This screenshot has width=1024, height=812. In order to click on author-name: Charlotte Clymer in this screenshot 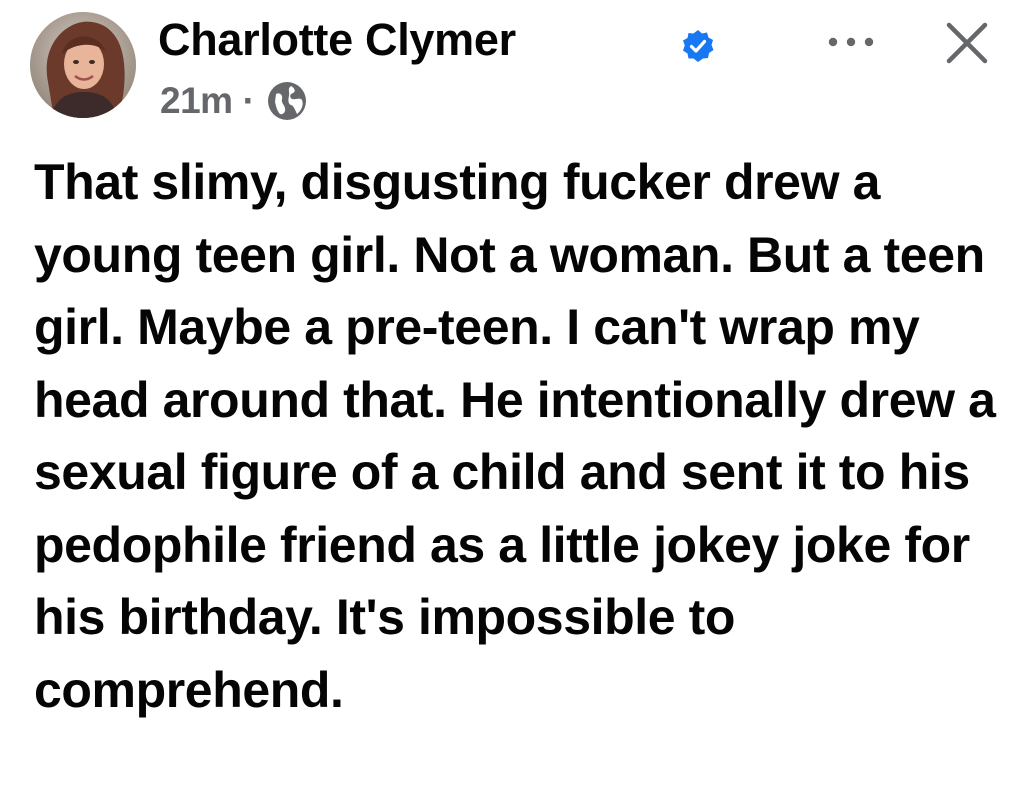, I will do `click(337, 40)`.